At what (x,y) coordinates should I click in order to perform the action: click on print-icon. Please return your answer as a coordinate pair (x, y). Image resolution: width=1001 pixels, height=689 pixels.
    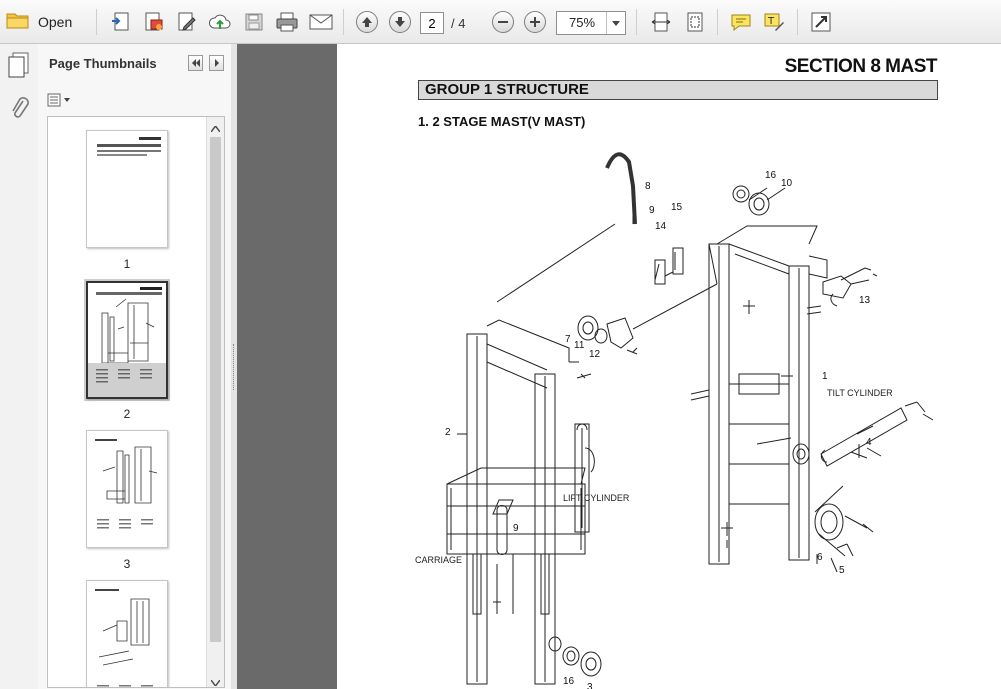
    Looking at the image, I should click on (287, 21).